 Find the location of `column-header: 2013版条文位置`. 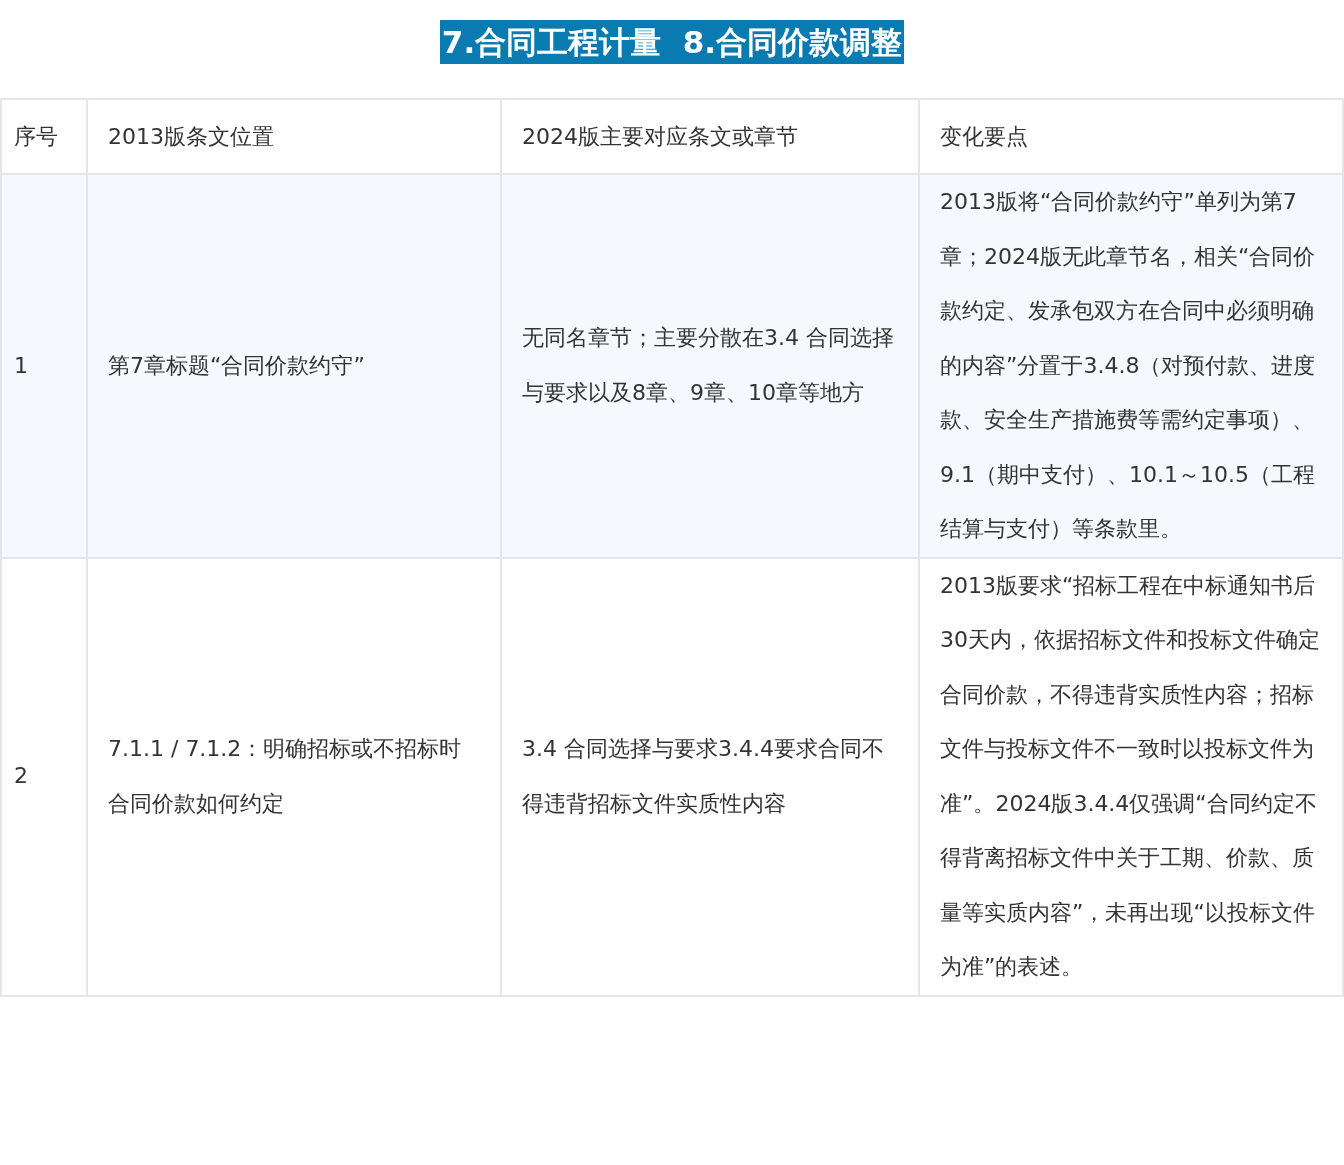

column-header: 2013版条文位置 is located at coordinates (294, 136).